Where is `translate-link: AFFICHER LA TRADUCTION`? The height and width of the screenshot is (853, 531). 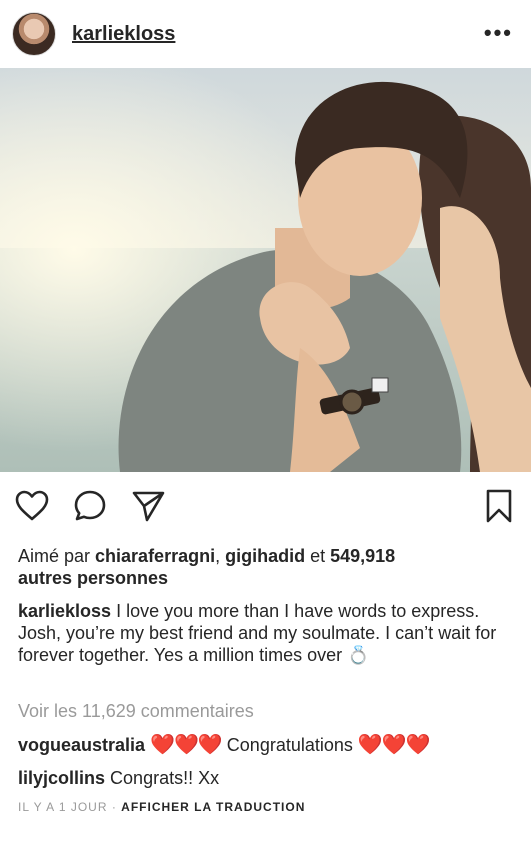 translate-link: AFFICHER LA TRADUCTION is located at coordinates (213, 807).